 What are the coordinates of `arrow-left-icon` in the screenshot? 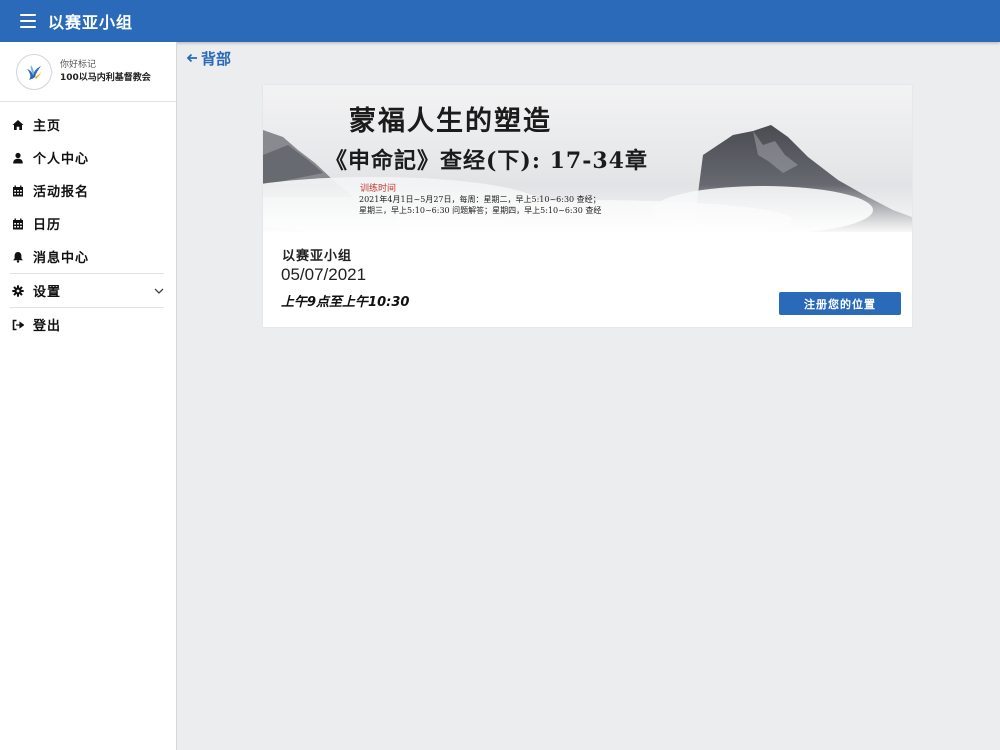 It's located at (192, 59).